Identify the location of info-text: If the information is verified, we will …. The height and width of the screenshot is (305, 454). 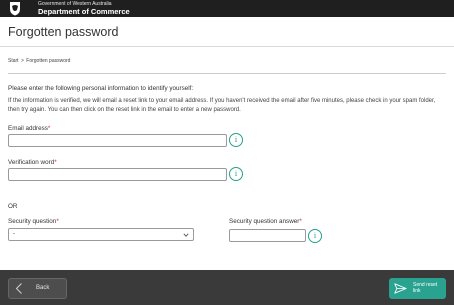
(222, 105).